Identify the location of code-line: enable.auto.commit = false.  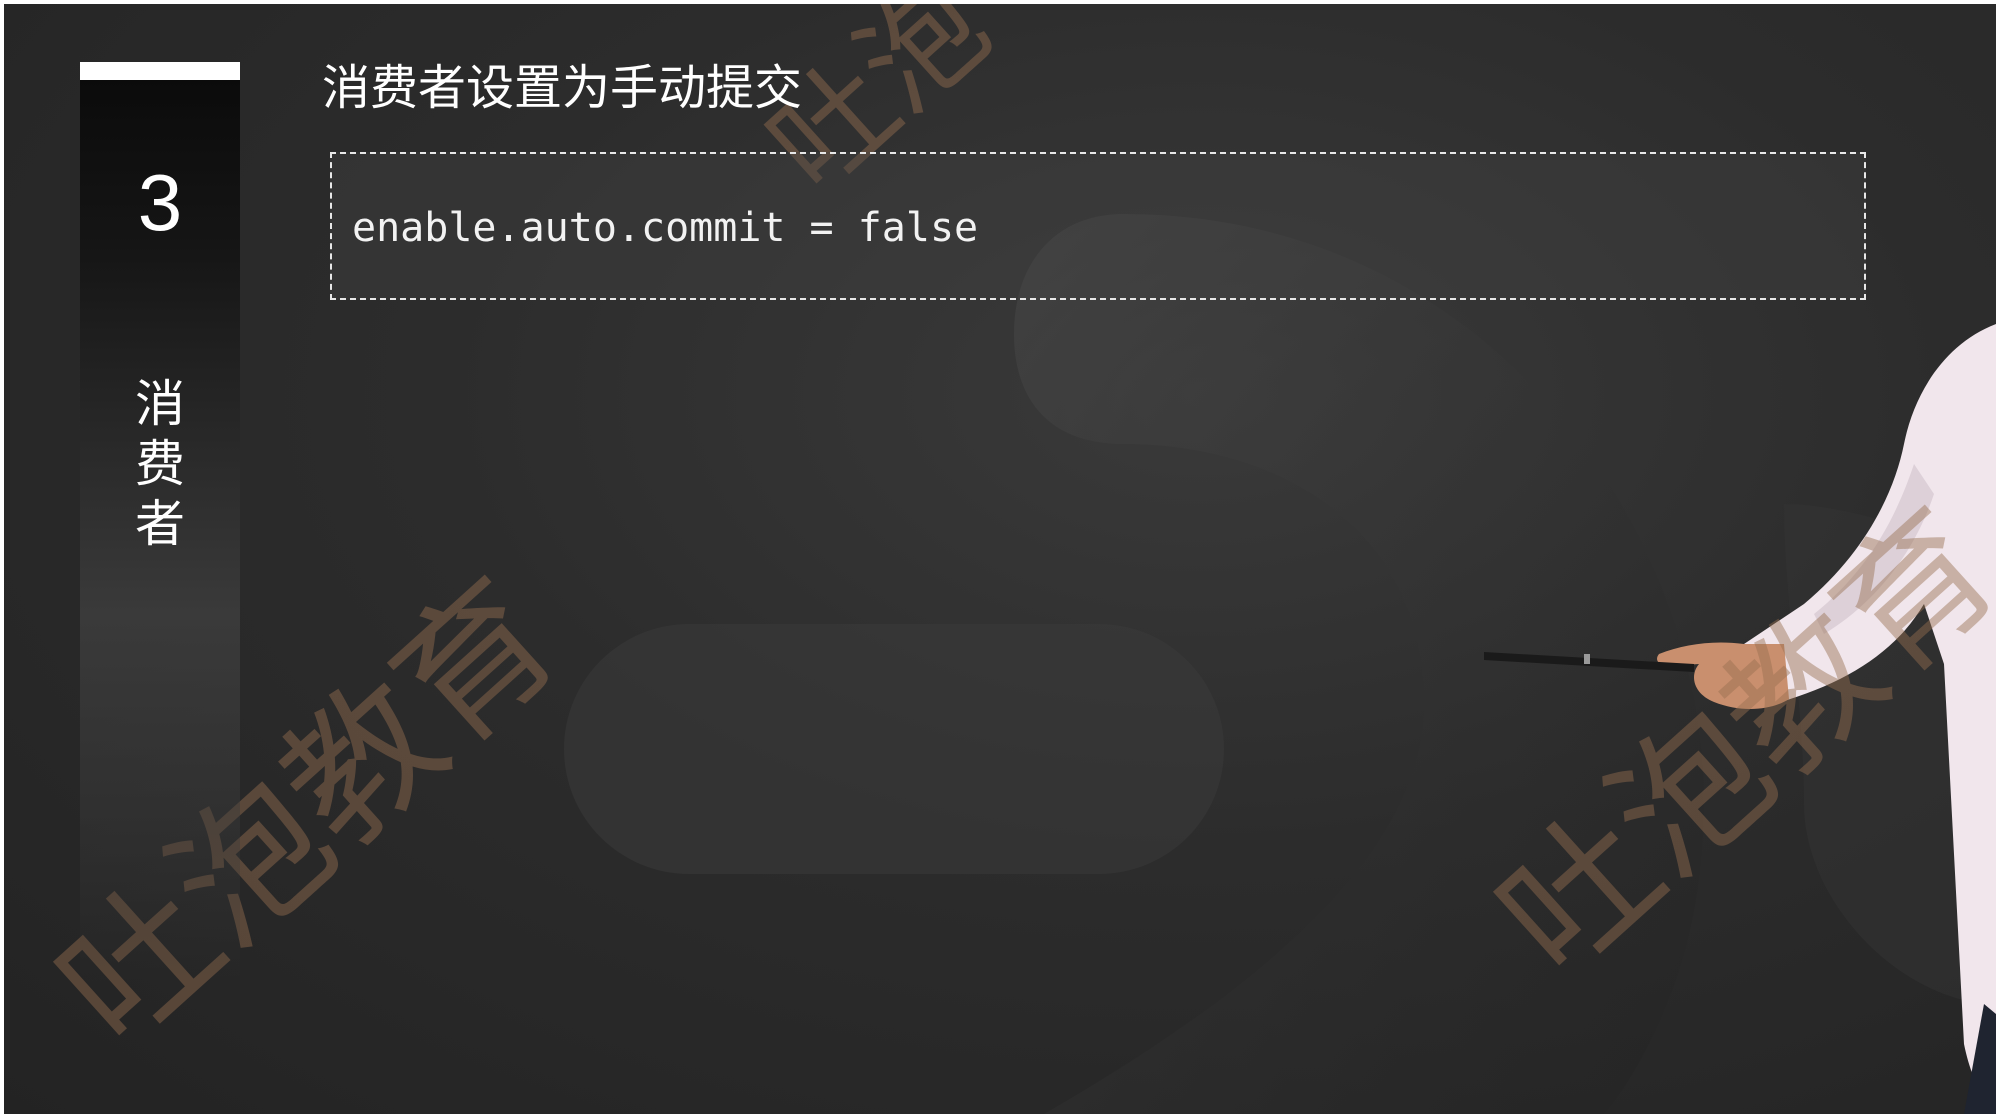
(665, 228).